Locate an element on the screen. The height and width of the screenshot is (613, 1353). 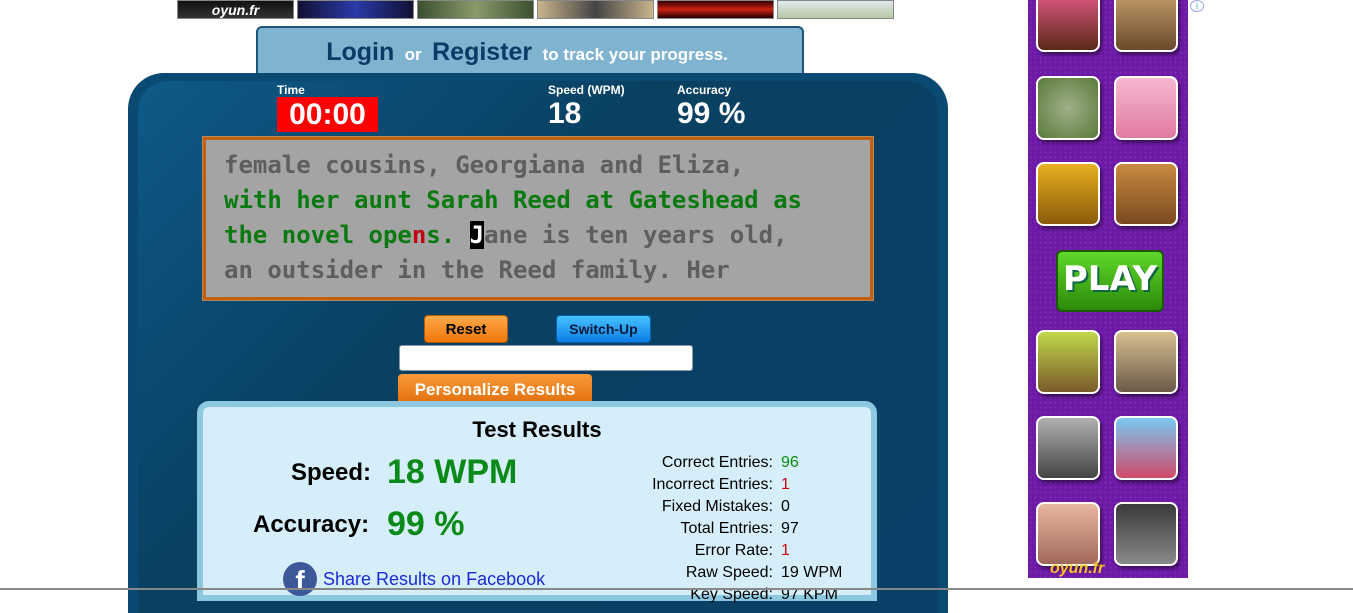
speed-label: Speed (WPM) is located at coordinates (586, 90).